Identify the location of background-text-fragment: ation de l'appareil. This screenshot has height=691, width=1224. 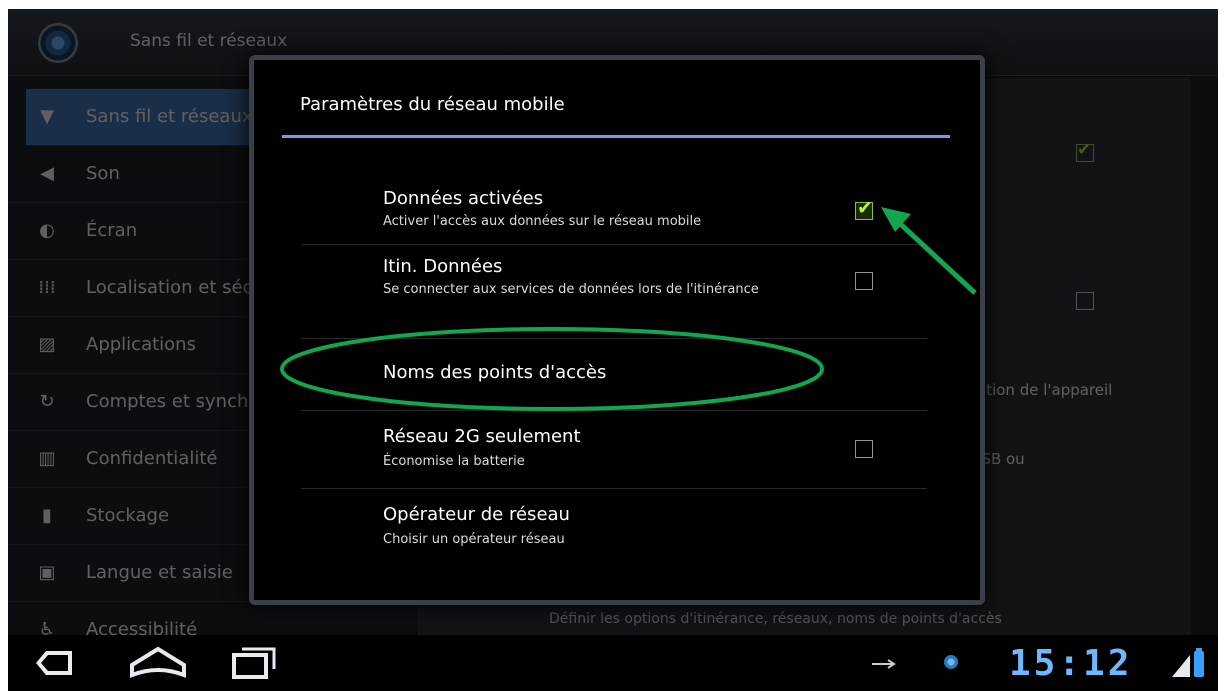
(1045, 390).